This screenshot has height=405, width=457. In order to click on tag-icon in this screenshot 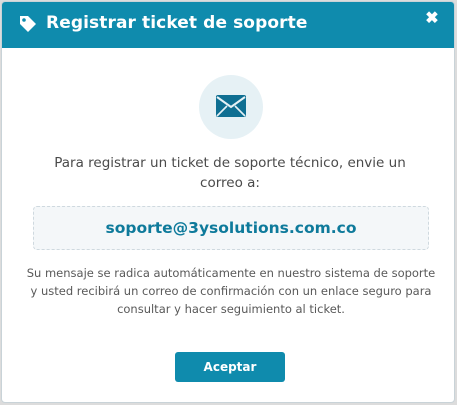, I will do `click(28, 24)`.